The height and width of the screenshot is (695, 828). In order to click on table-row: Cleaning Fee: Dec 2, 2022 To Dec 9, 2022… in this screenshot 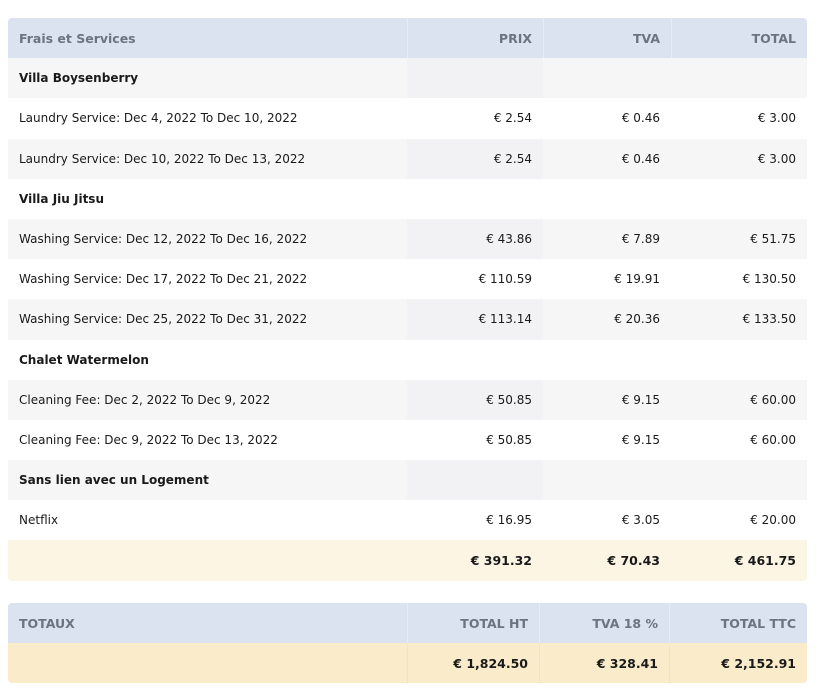, I will do `click(407, 399)`.